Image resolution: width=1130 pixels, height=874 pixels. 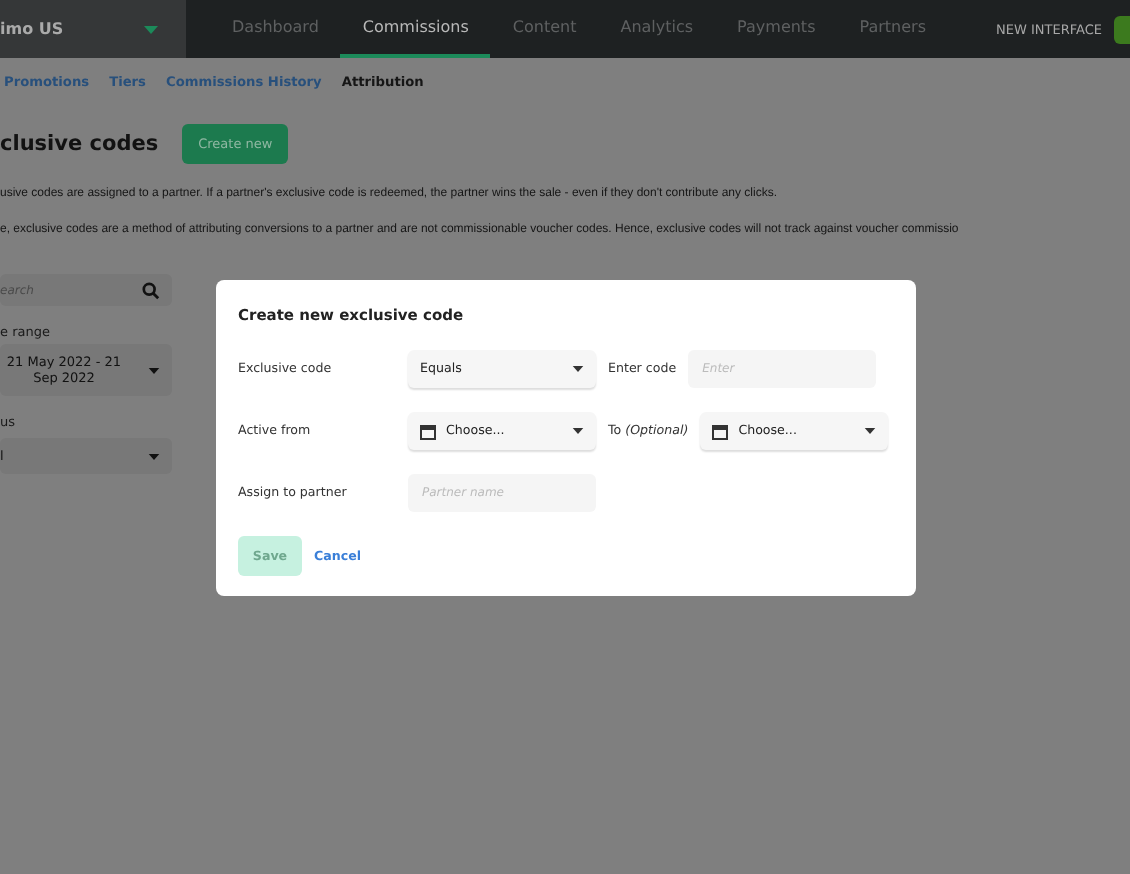 What do you see at coordinates (79, 144) in the screenshot?
I see `page-title: clusive codes` at bounding box center [79, 144].